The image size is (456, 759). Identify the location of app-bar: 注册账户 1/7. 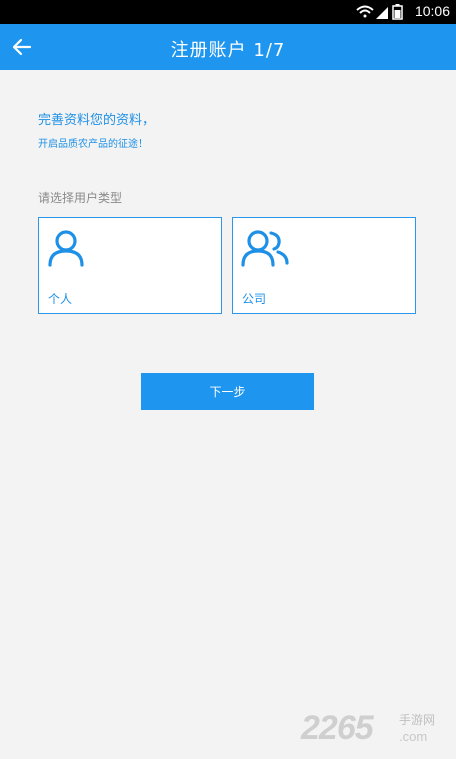
(228, 47).